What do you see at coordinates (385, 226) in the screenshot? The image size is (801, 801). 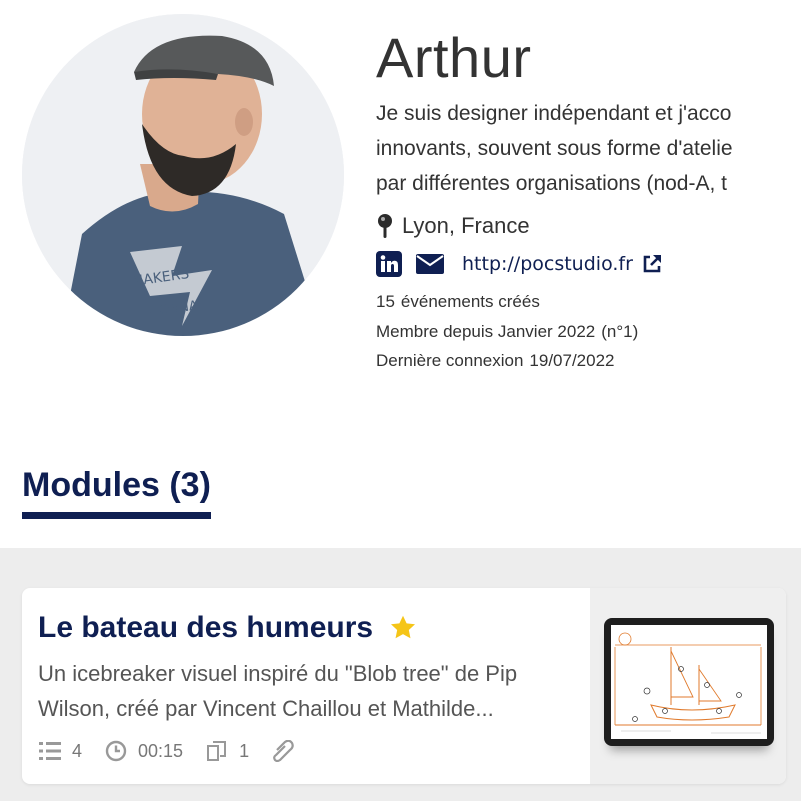 I see `map-pin-icon` at bounding box center [385, 226].